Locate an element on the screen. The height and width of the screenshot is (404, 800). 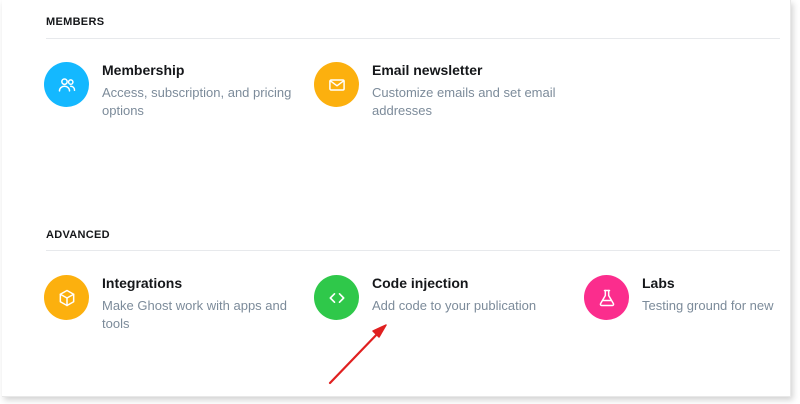
integrations-description: Make Ghost work with apps and tools is located at coordinates (194, 314).